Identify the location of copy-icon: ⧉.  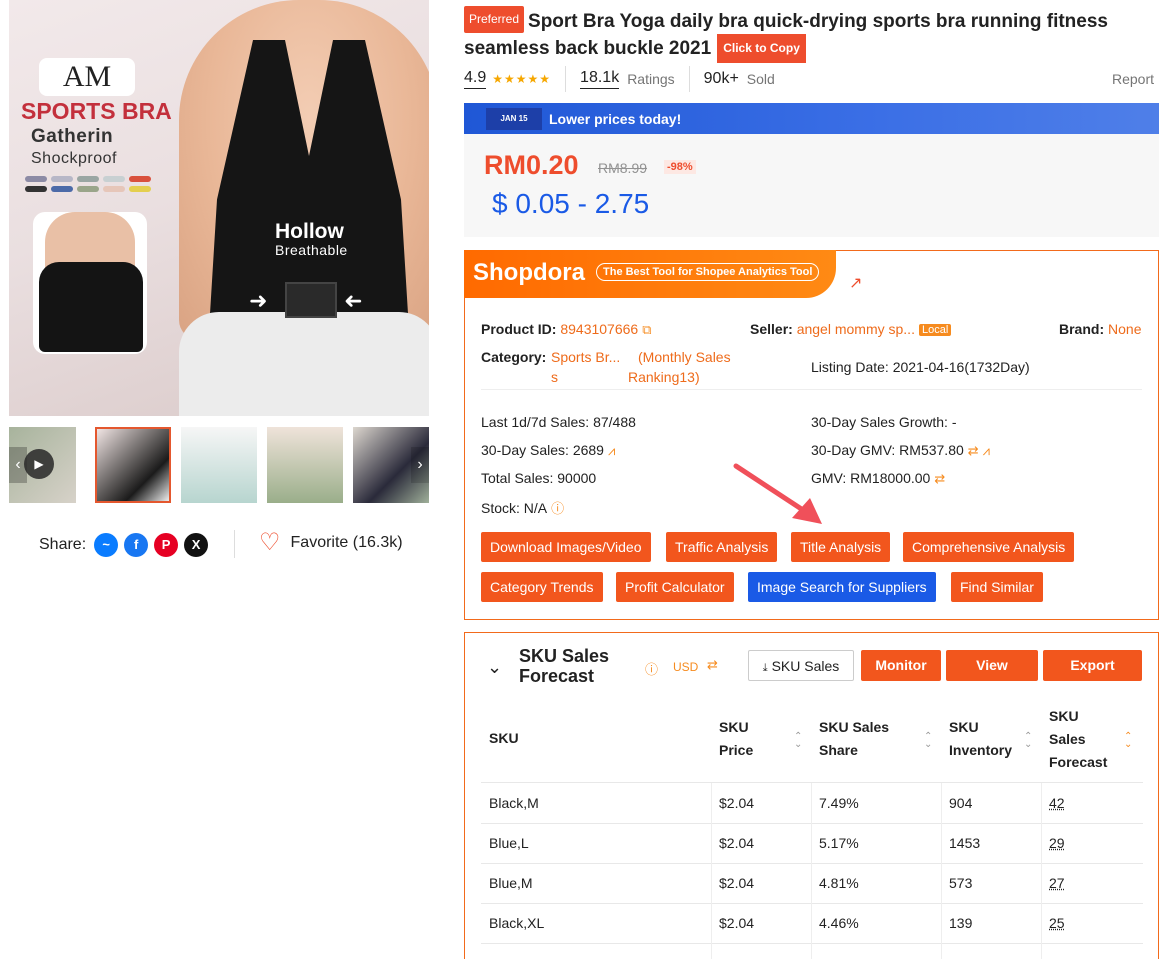
(646, 329).